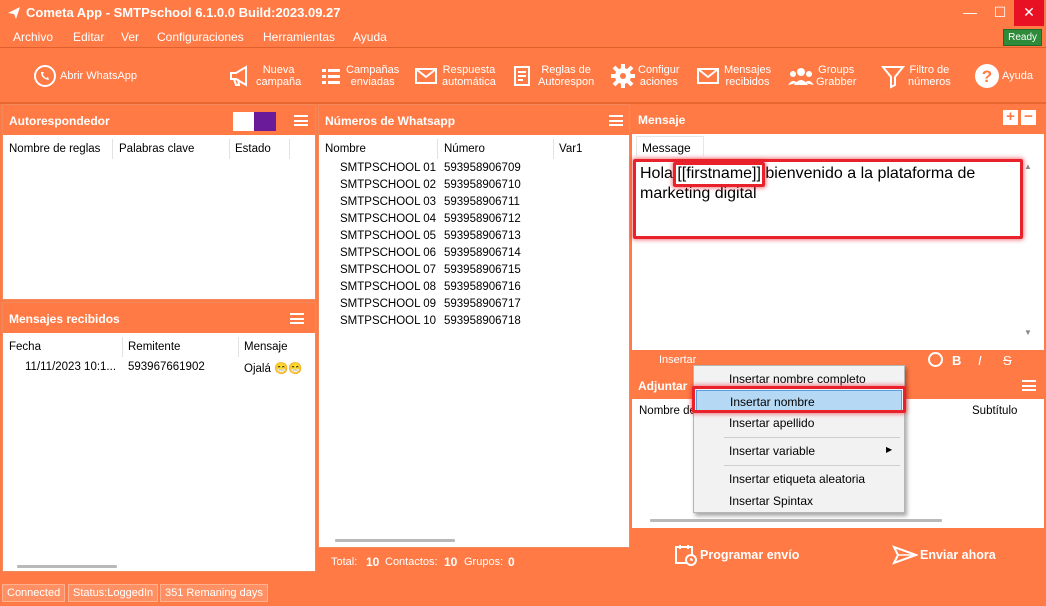 Image resolution: width=1046 pixels, height=606 pixels. What do you see at coordinates (474, 203) in the screenshot?
I see `table-row: SMTPSCHOOL 03 593958906711` at bounding box center [474, 203].